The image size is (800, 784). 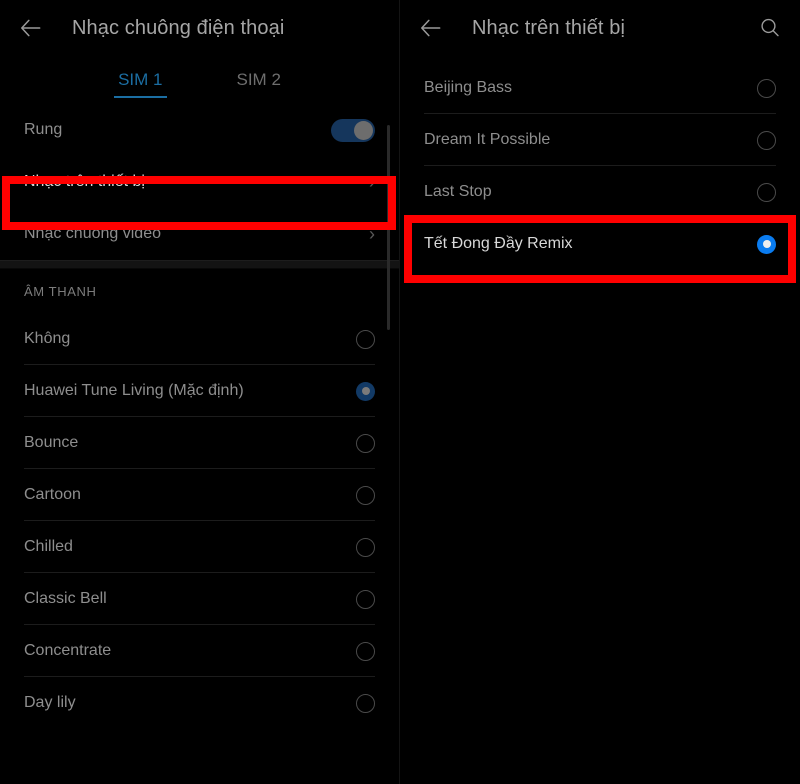 I want to click on row-vibrate: Rung, so click(x=199, y=130).